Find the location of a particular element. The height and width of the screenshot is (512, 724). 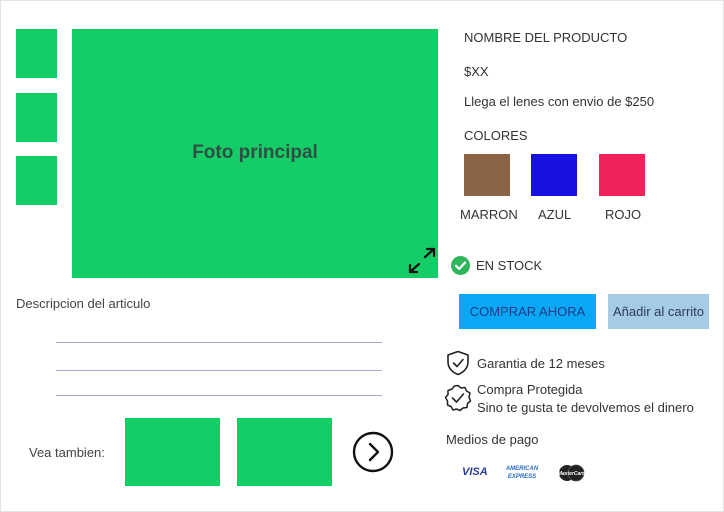

protected-purchase-subtitle: Sino te gusta te devolvemos el dinero is located at coordinates (585, 407).